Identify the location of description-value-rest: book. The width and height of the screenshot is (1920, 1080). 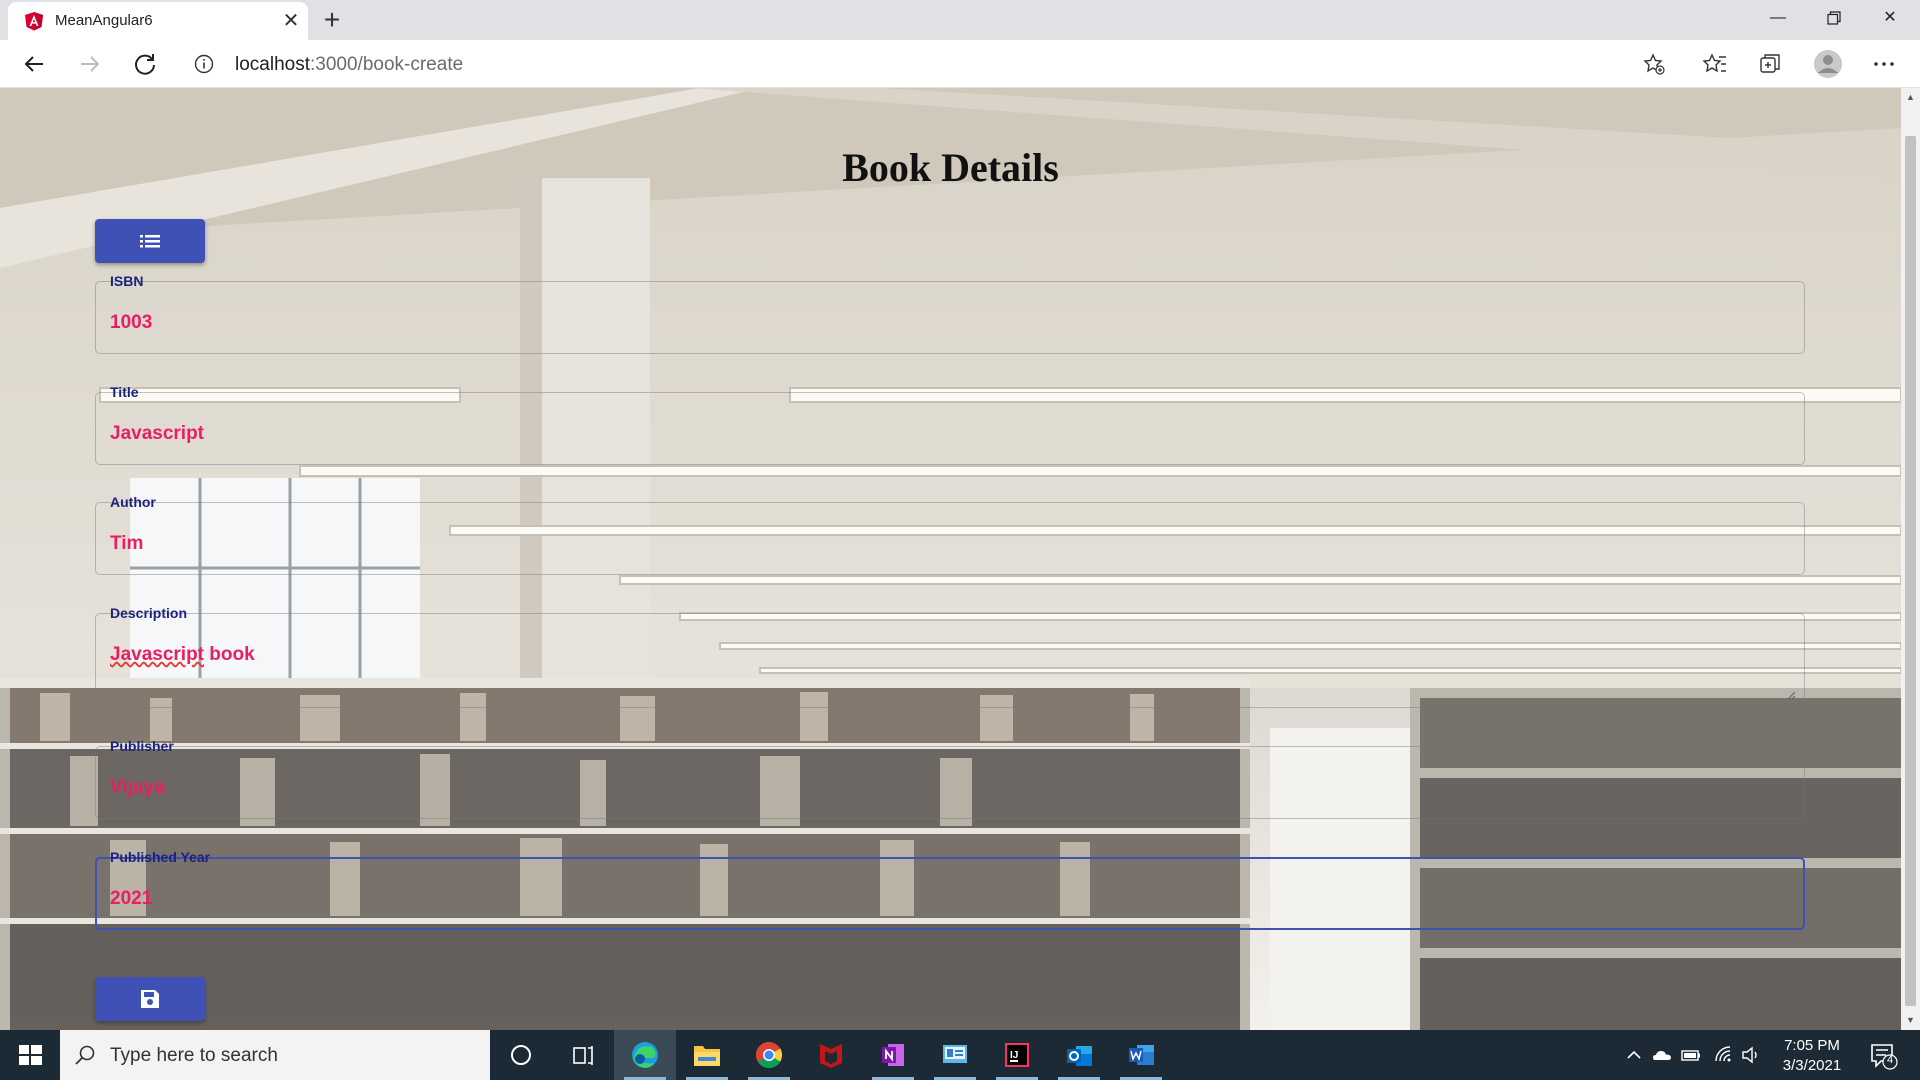
(229, 654).